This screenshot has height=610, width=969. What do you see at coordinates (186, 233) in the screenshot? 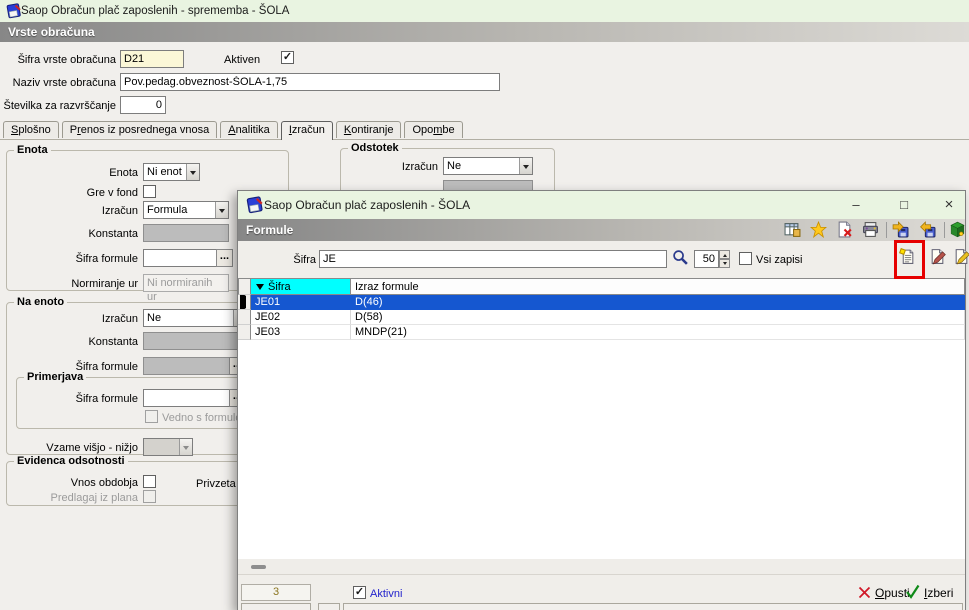
I see `enota-konstanta-field` at bounding box center [186, 233].